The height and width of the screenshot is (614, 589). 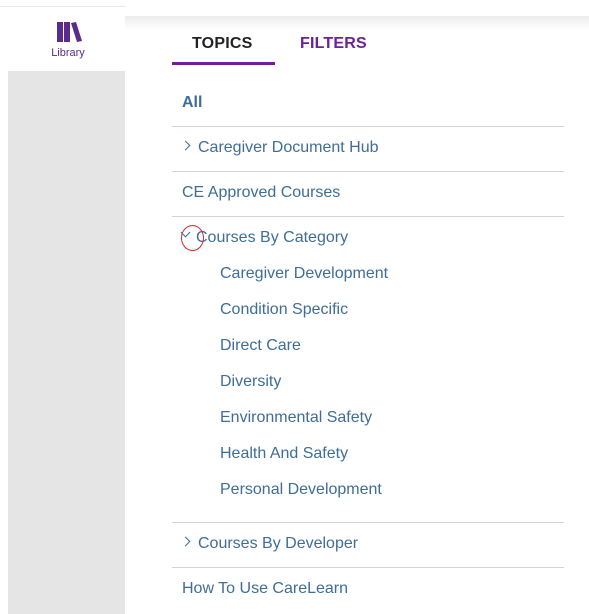 What do you see at coordinates (368, 590) in the screenshot?
I see `topic-row-how-to: How To Use CareLearn` at bounding box center [368, 590].